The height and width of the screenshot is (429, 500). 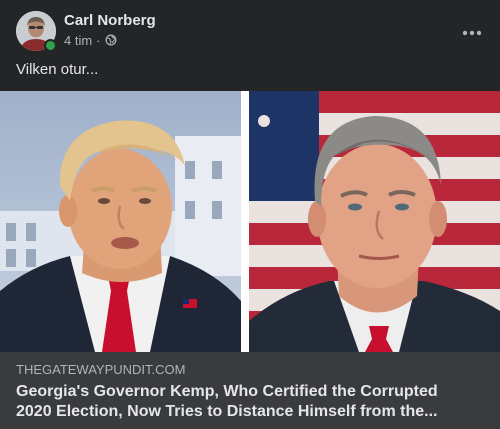 I want to click on author-avatar, so click(x=36, y=31).